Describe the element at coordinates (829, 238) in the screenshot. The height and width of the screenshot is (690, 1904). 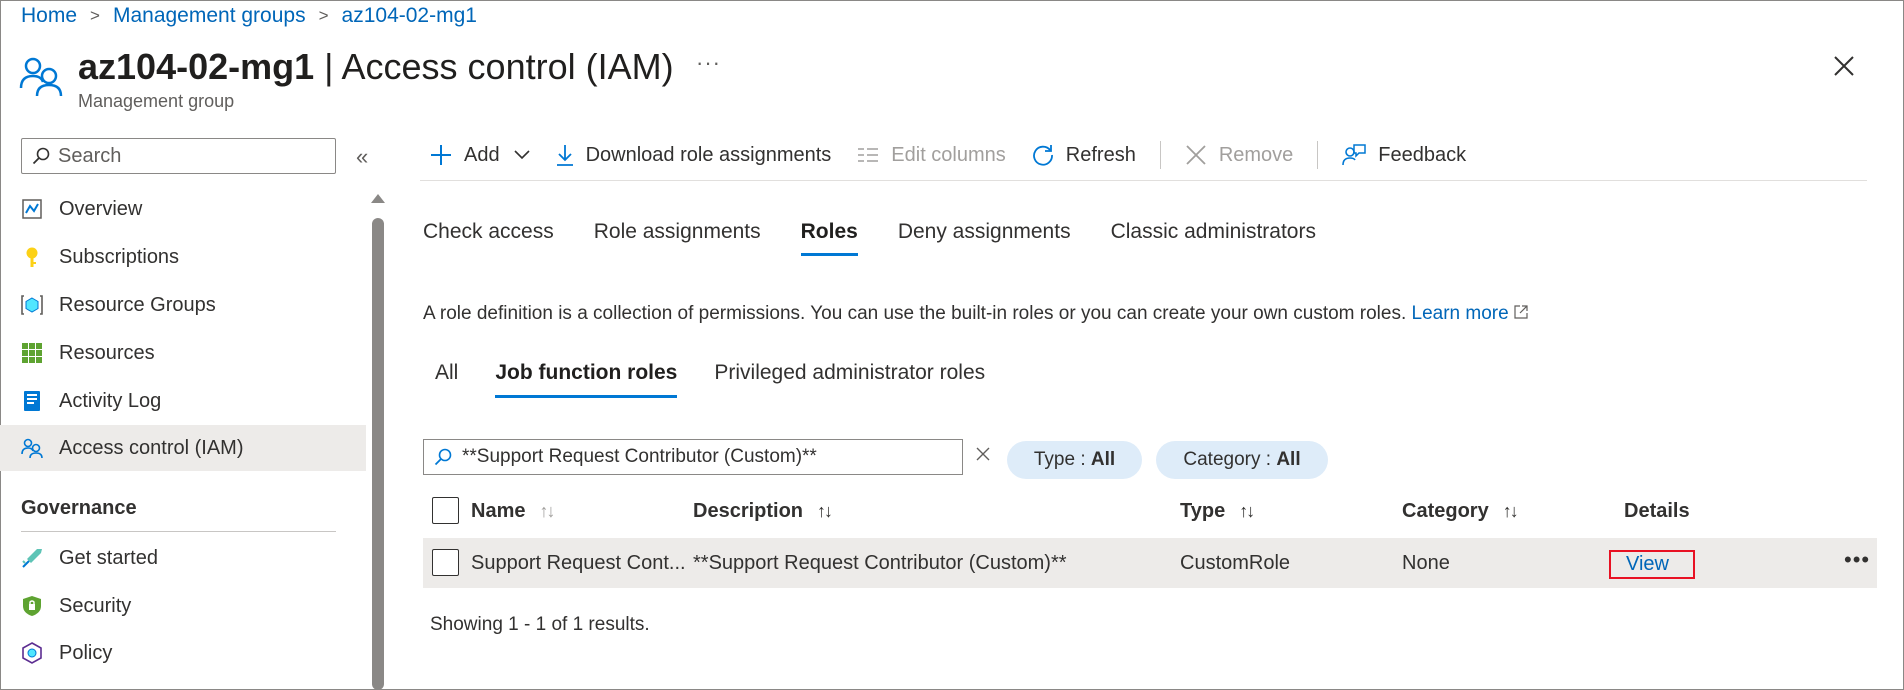
I see `tab-roles: Roles` at that location.